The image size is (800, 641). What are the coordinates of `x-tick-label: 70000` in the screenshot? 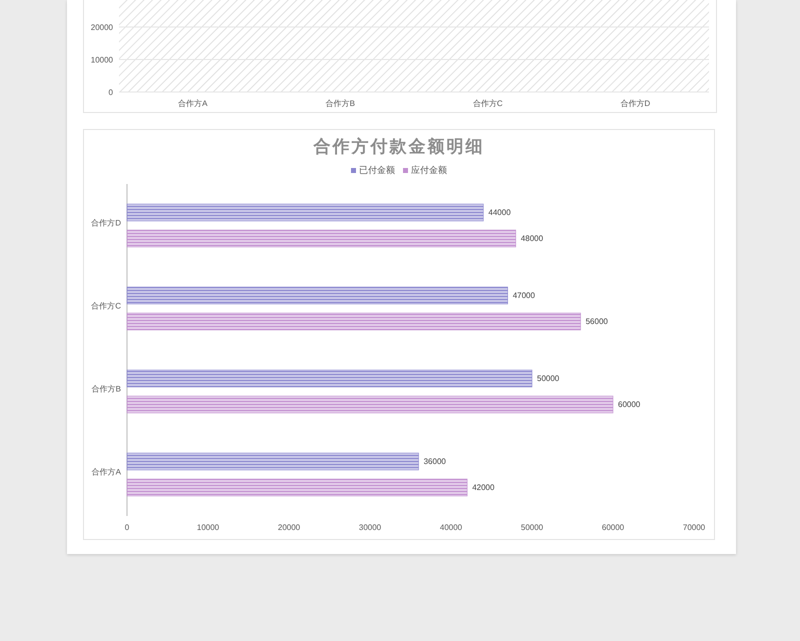 It's located at (694, 527).